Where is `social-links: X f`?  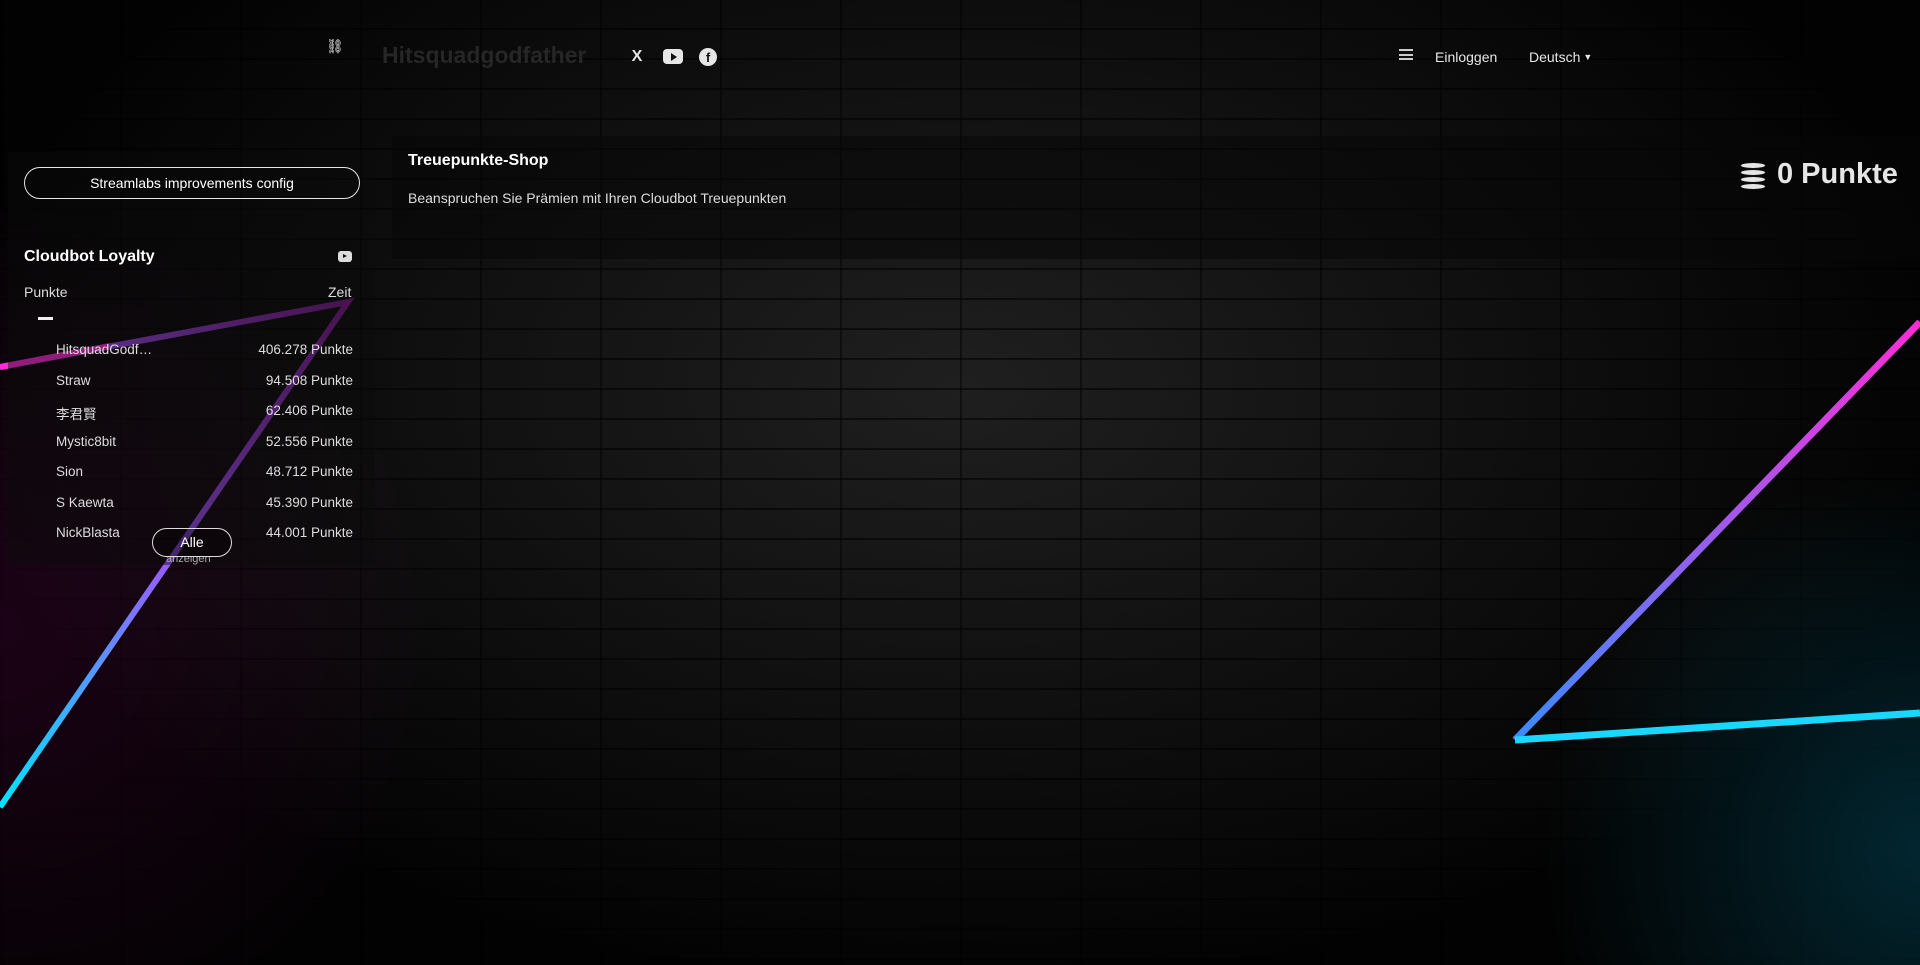 social-links: X f is located at coordinates (672, 57).